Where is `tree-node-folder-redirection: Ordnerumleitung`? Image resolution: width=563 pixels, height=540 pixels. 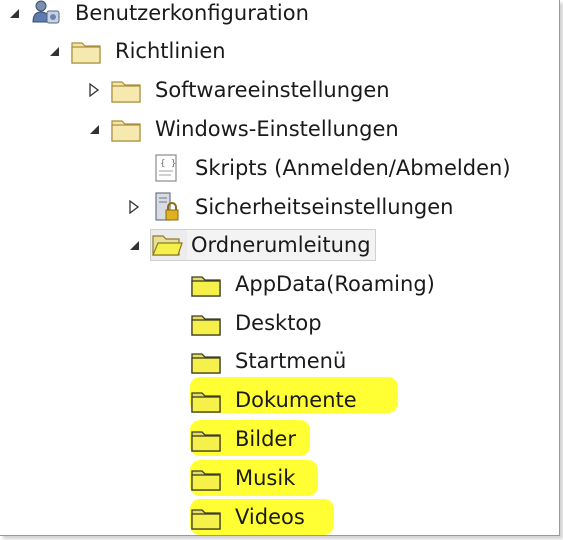
tree-node-folder-redirection: Ordnerumleitung is located at coordinates (251, 245).